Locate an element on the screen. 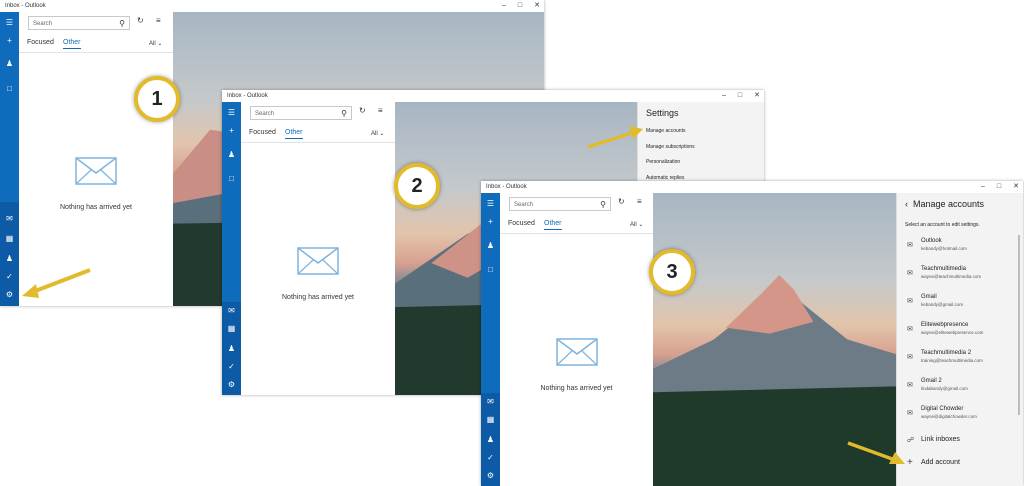  account-item: ✉ Digital Chowder wayne@digitalchowder.com is located at coordinates (957, 418).